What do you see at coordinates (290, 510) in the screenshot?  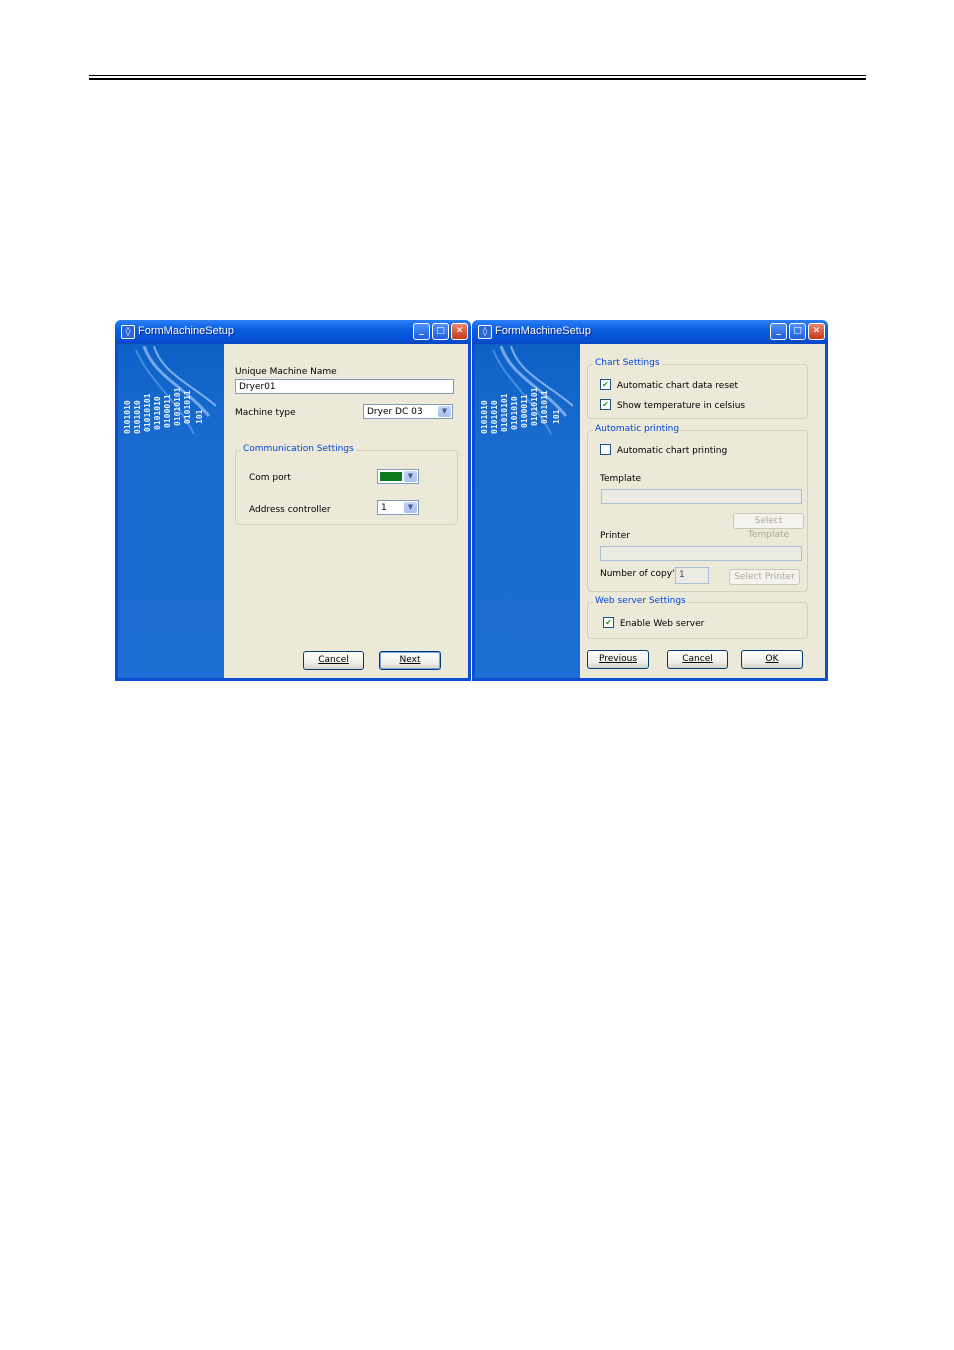 I see `address-controller-label: Address controller` at bounding box center [290, 510].